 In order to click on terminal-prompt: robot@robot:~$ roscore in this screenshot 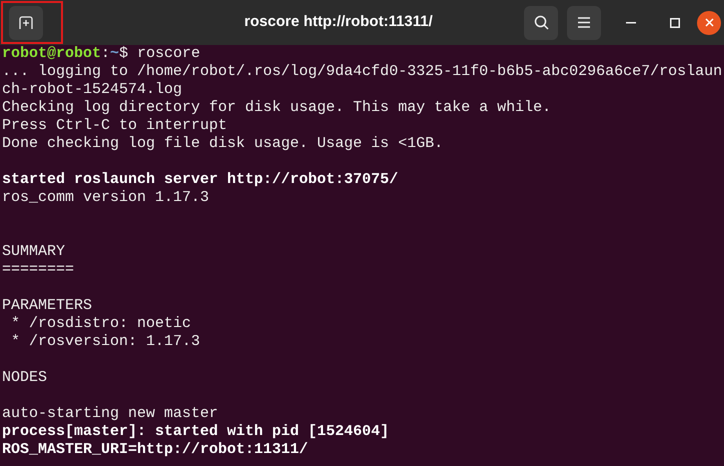, I will do `click(102, 54)`.